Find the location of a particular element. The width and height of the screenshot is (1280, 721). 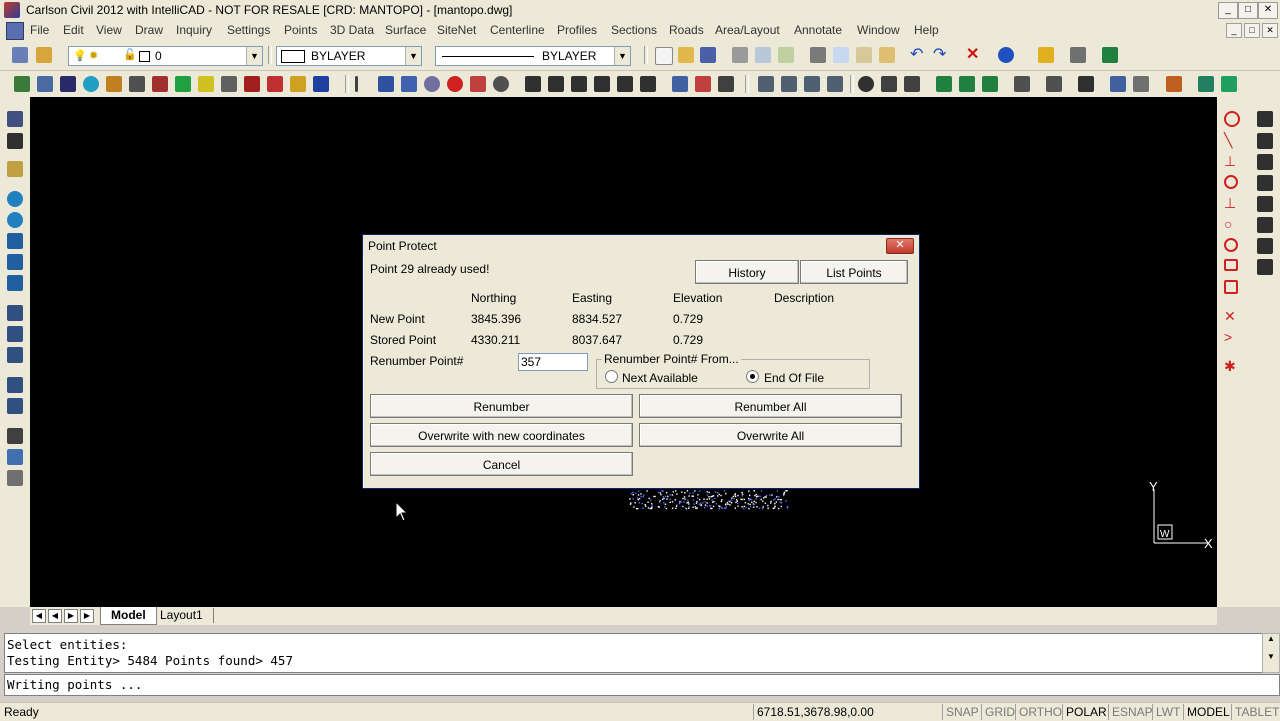

doc-restore-button: □ is located at coordinates (1252, 30).